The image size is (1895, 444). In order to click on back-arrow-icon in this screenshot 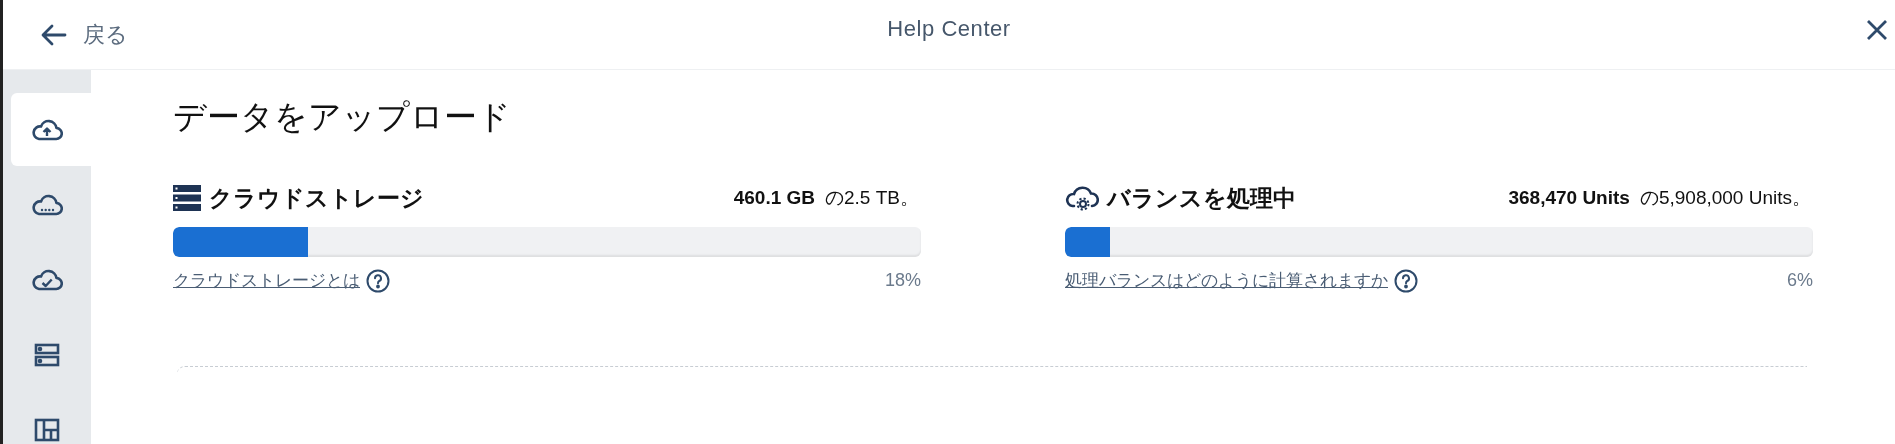, I will do `click(54, 34)`.